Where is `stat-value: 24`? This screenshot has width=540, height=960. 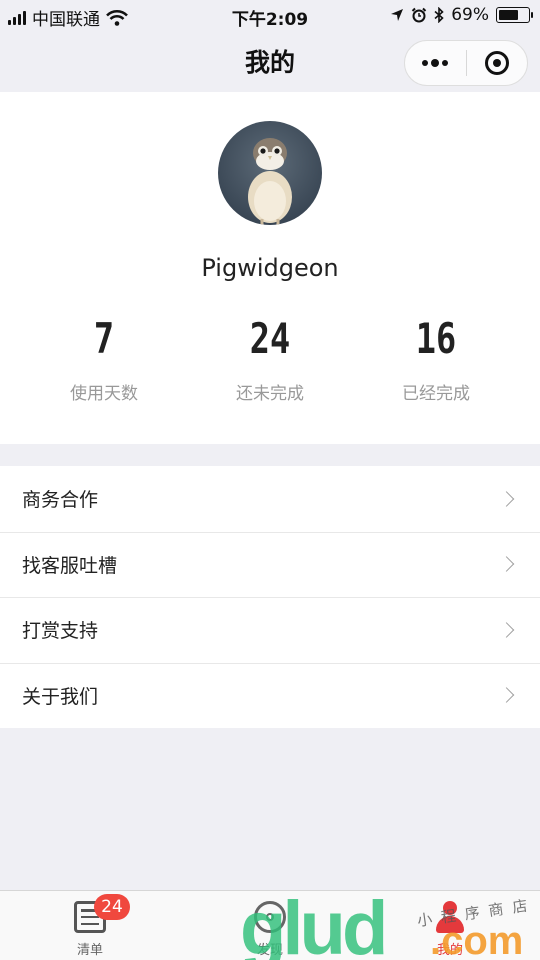 stat-value: 24 is located at coordinates (270, 338).